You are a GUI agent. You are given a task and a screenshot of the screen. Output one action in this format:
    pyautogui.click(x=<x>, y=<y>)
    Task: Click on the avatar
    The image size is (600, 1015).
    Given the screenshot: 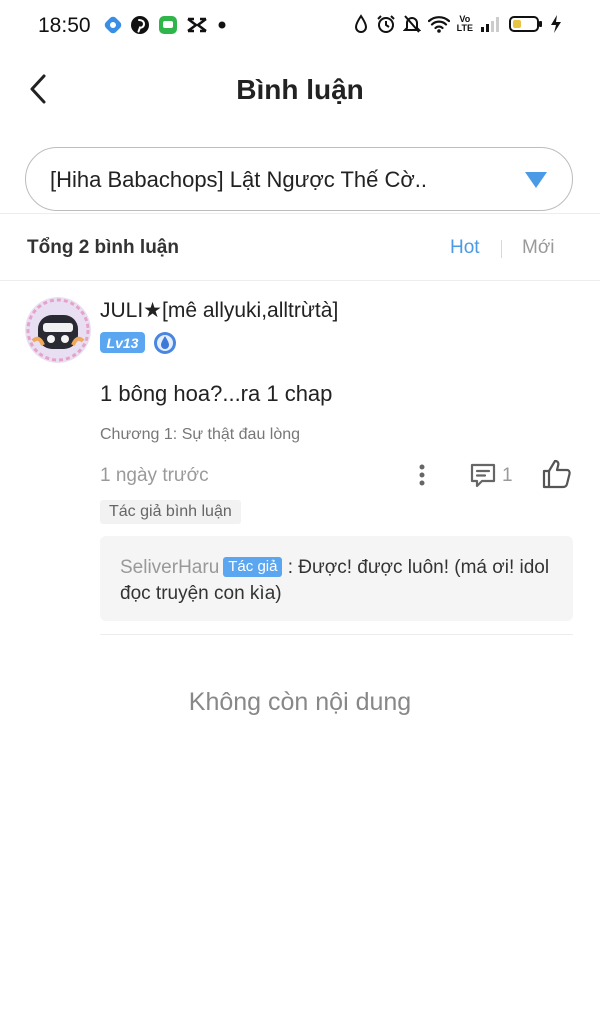 What is the action you would take?
    pyautogui.click(x=58, y=330)
    